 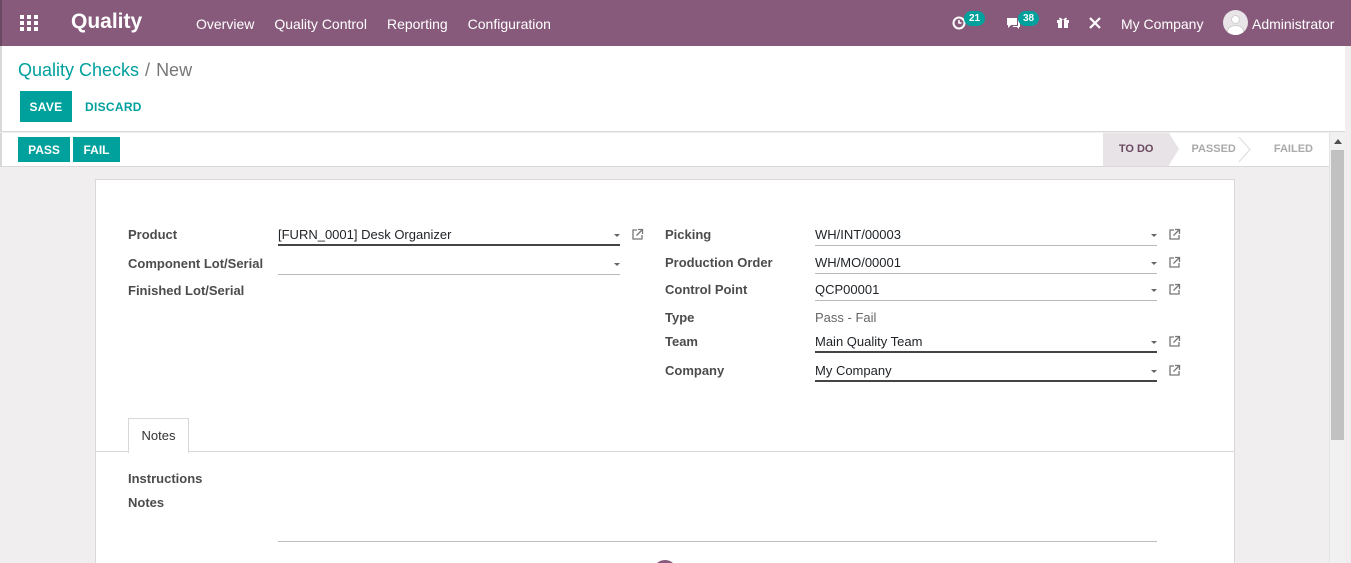 I want to click on tab-notes: Notes, so click(x=158, y=435).